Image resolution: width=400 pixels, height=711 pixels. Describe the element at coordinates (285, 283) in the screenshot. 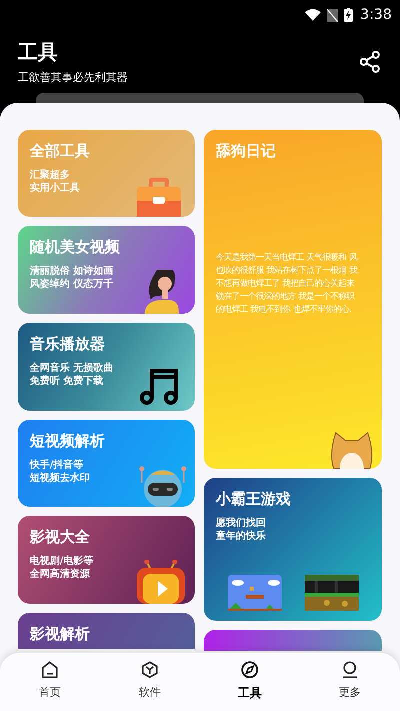

I see `diary-text-line: 不想再做电焊工了 我把自己的心关起来` at that location.